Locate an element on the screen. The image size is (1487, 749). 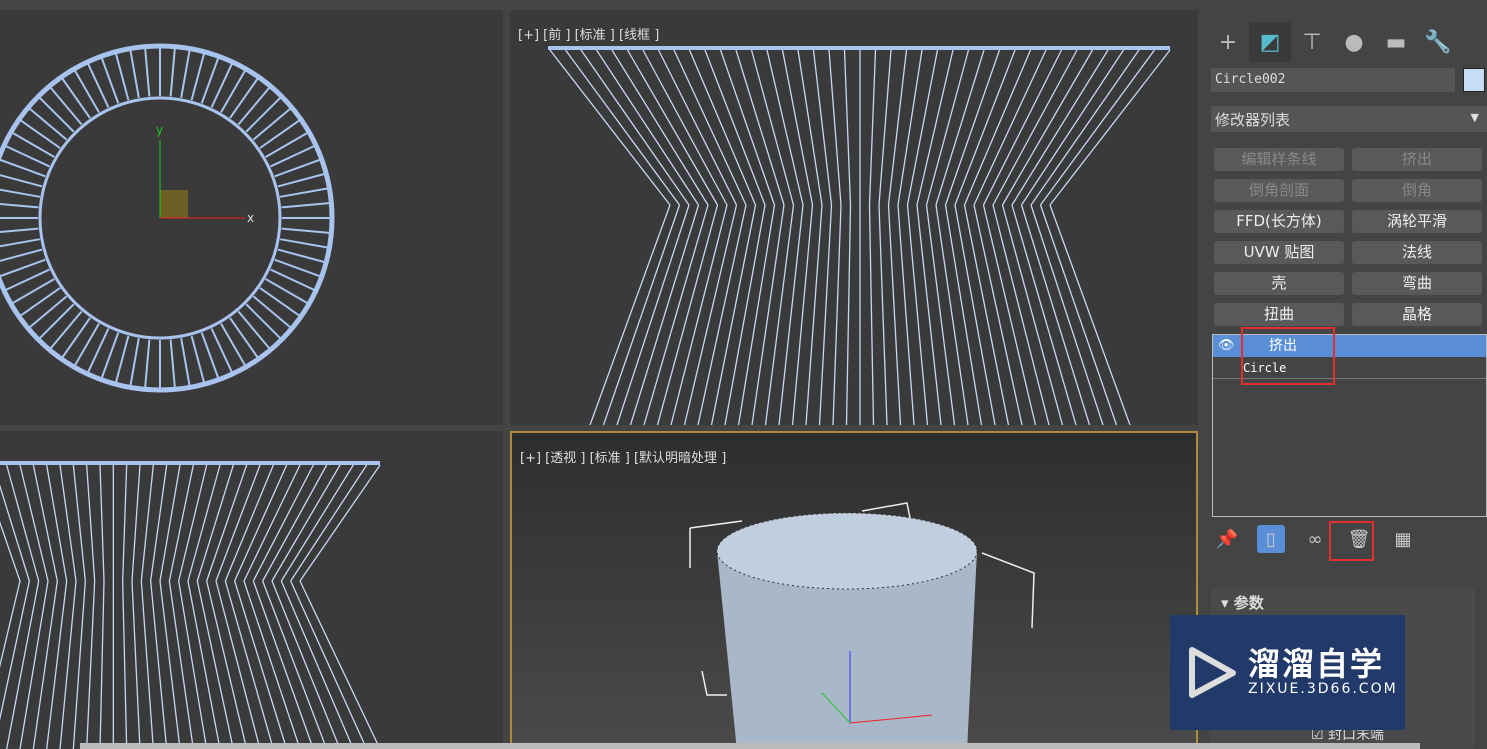
display-tab-icon: ▬ is located at coordinates (1396, 42).